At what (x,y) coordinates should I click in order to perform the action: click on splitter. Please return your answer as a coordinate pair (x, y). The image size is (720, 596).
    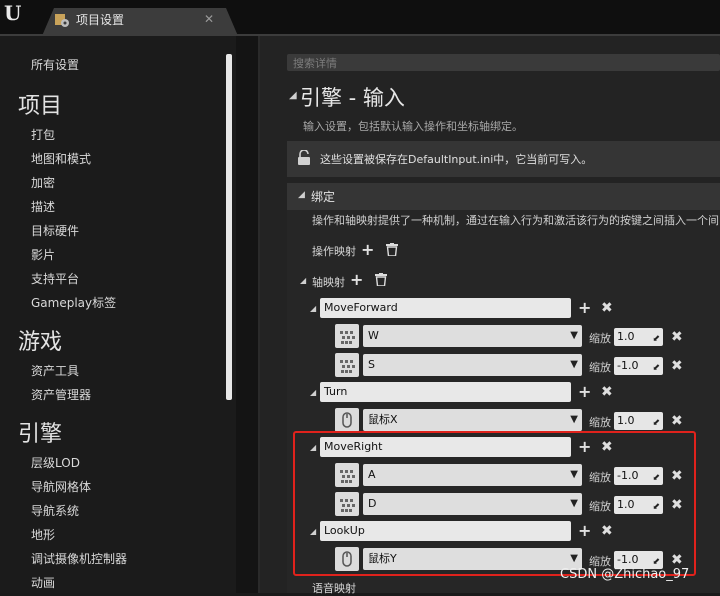
    Looking at the image, I should click on (248, 314).